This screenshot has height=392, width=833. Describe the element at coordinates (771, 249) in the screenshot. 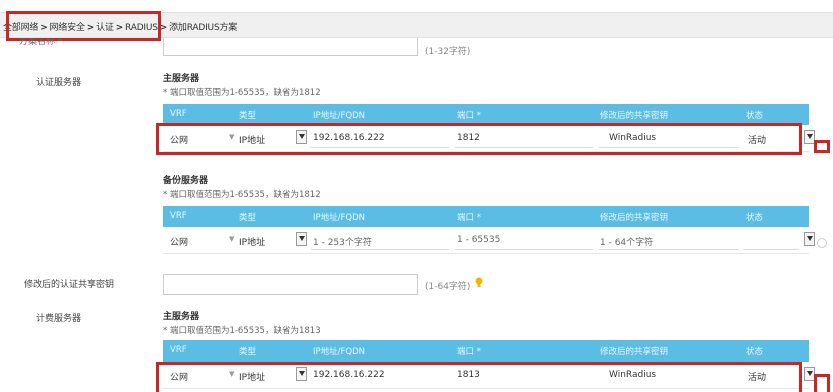

I see `status-field-underline` at that location.